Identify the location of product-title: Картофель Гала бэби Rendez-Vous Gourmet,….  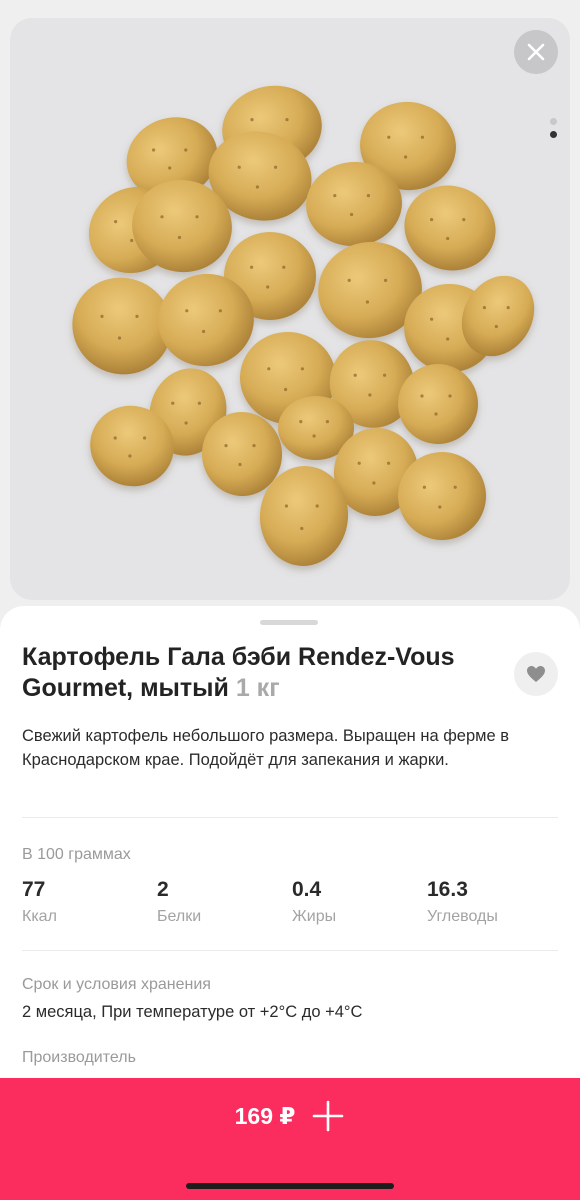
(252, 673).